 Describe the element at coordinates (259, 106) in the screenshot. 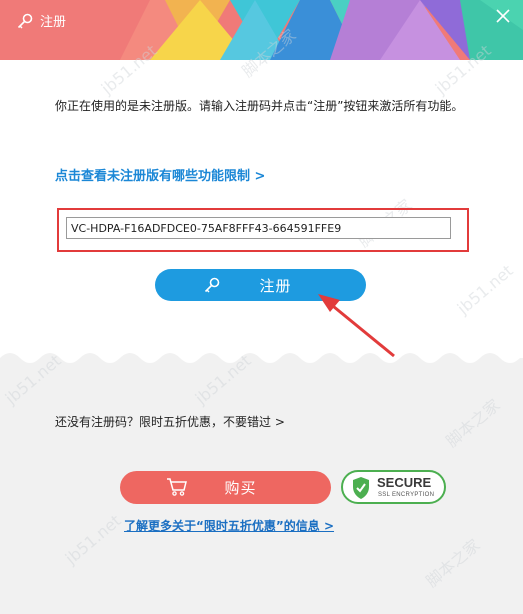

I see `description-text: 你正在使用的是未注册版。请输入注册码并点击“注册”按钮来激活所有功能。` at that location.